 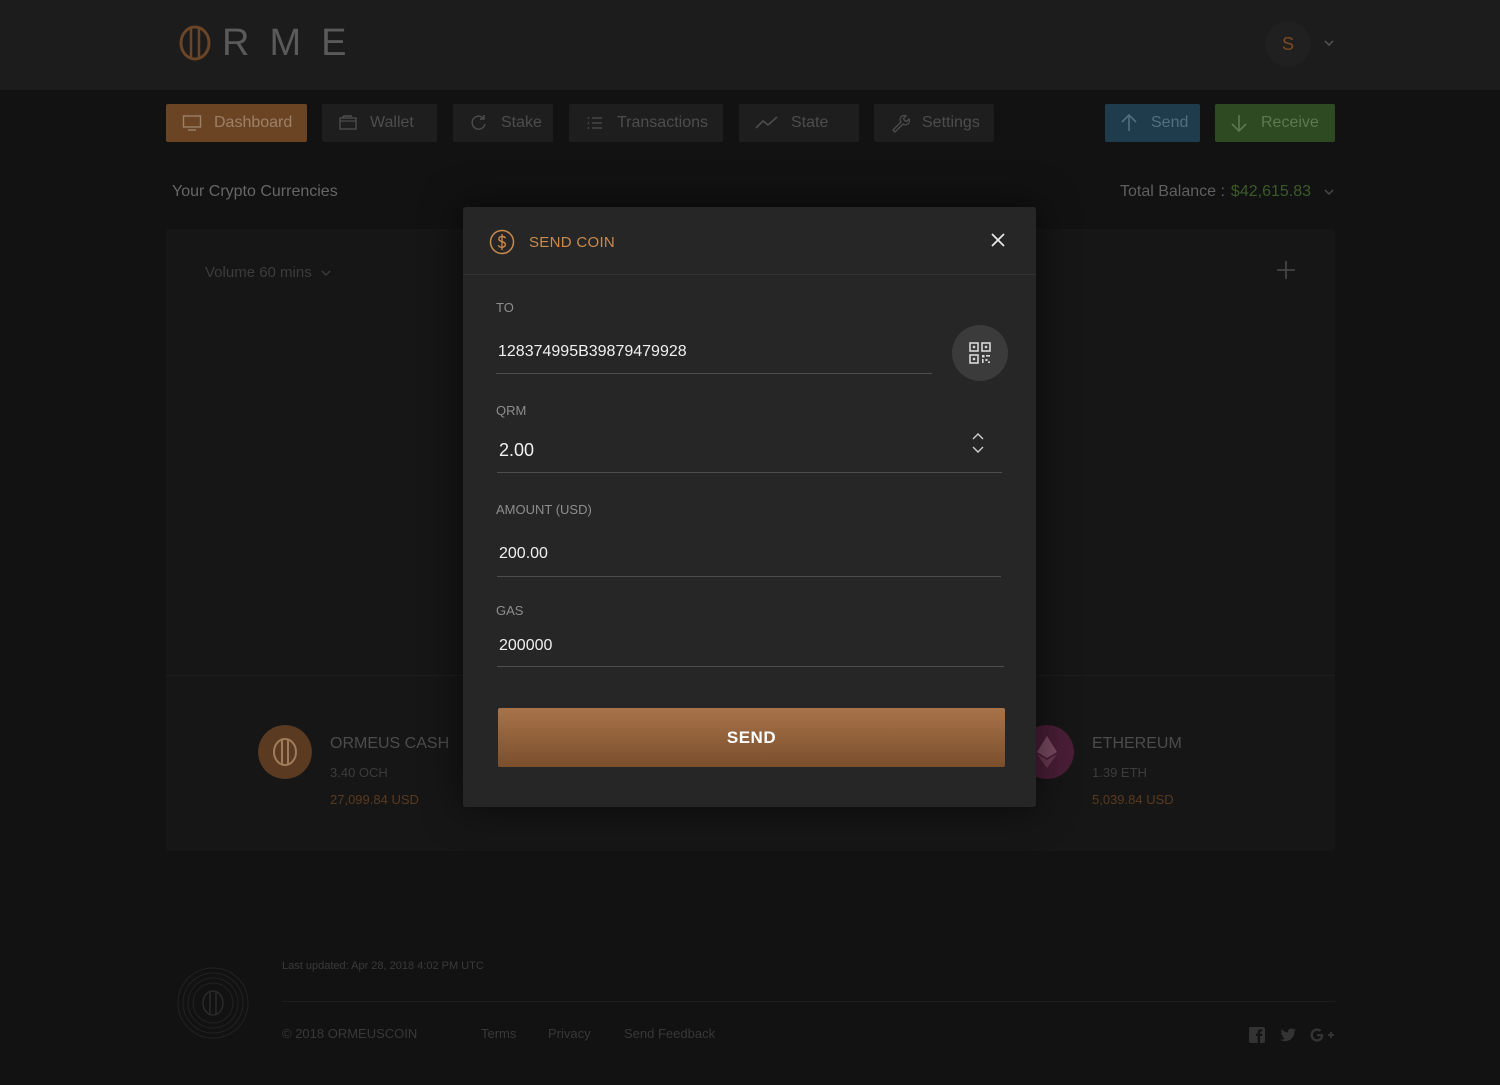 I want to click on to-label: TO, so click(x=505, y=307).